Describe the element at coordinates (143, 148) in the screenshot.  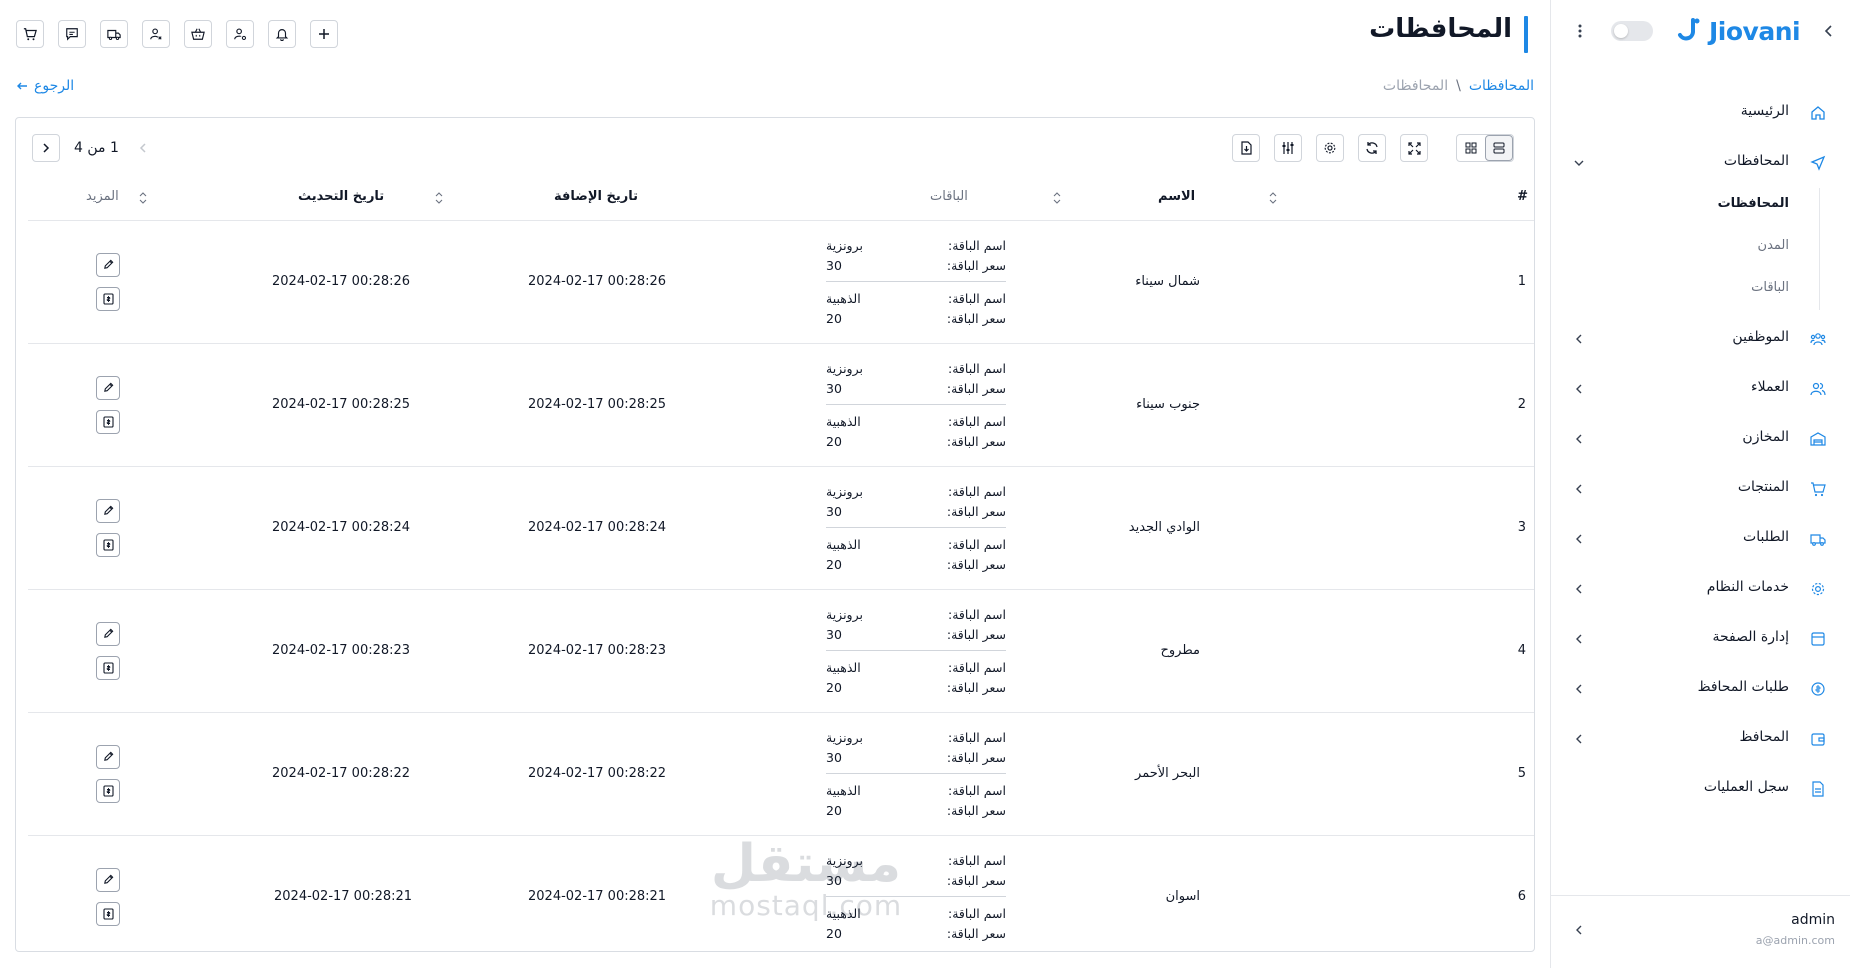
I see `prev-page-button` at that location.